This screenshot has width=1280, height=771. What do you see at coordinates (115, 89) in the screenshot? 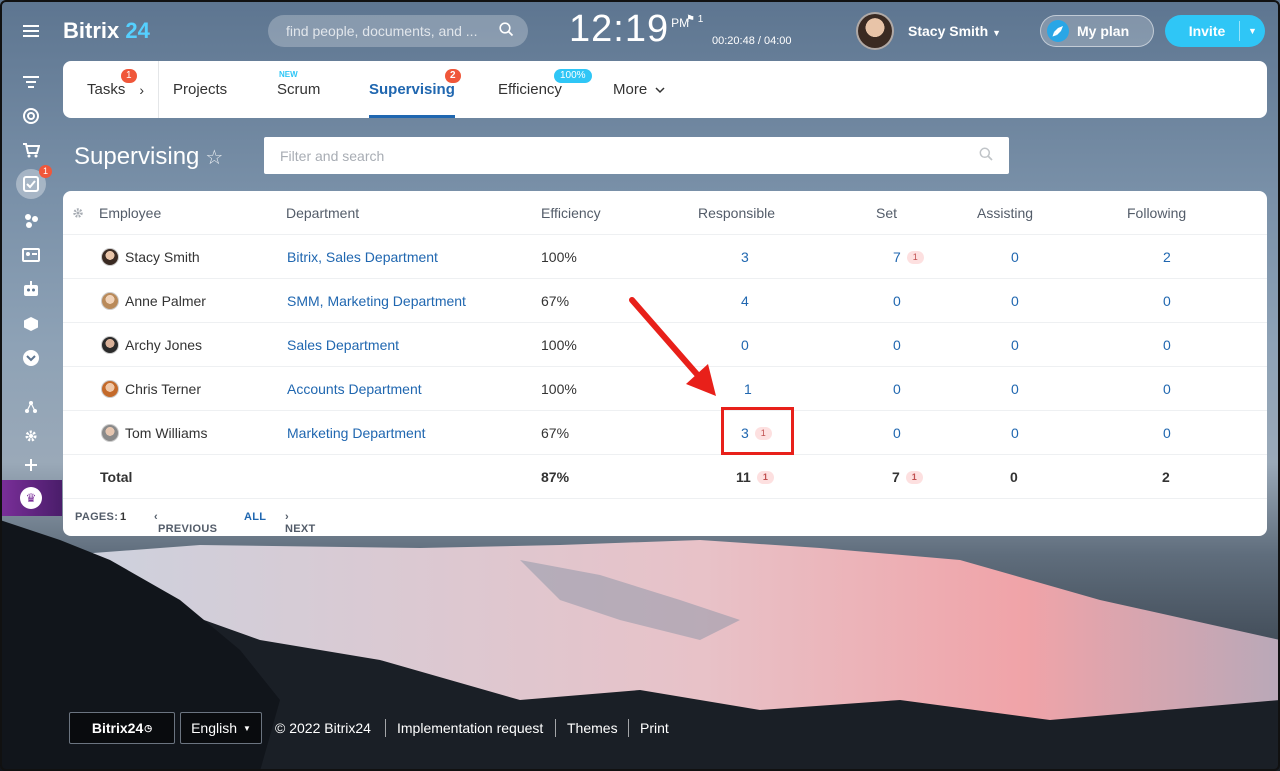
I see `tab-tasks: Tasks 1 ›` at bounding box center [115, 89].